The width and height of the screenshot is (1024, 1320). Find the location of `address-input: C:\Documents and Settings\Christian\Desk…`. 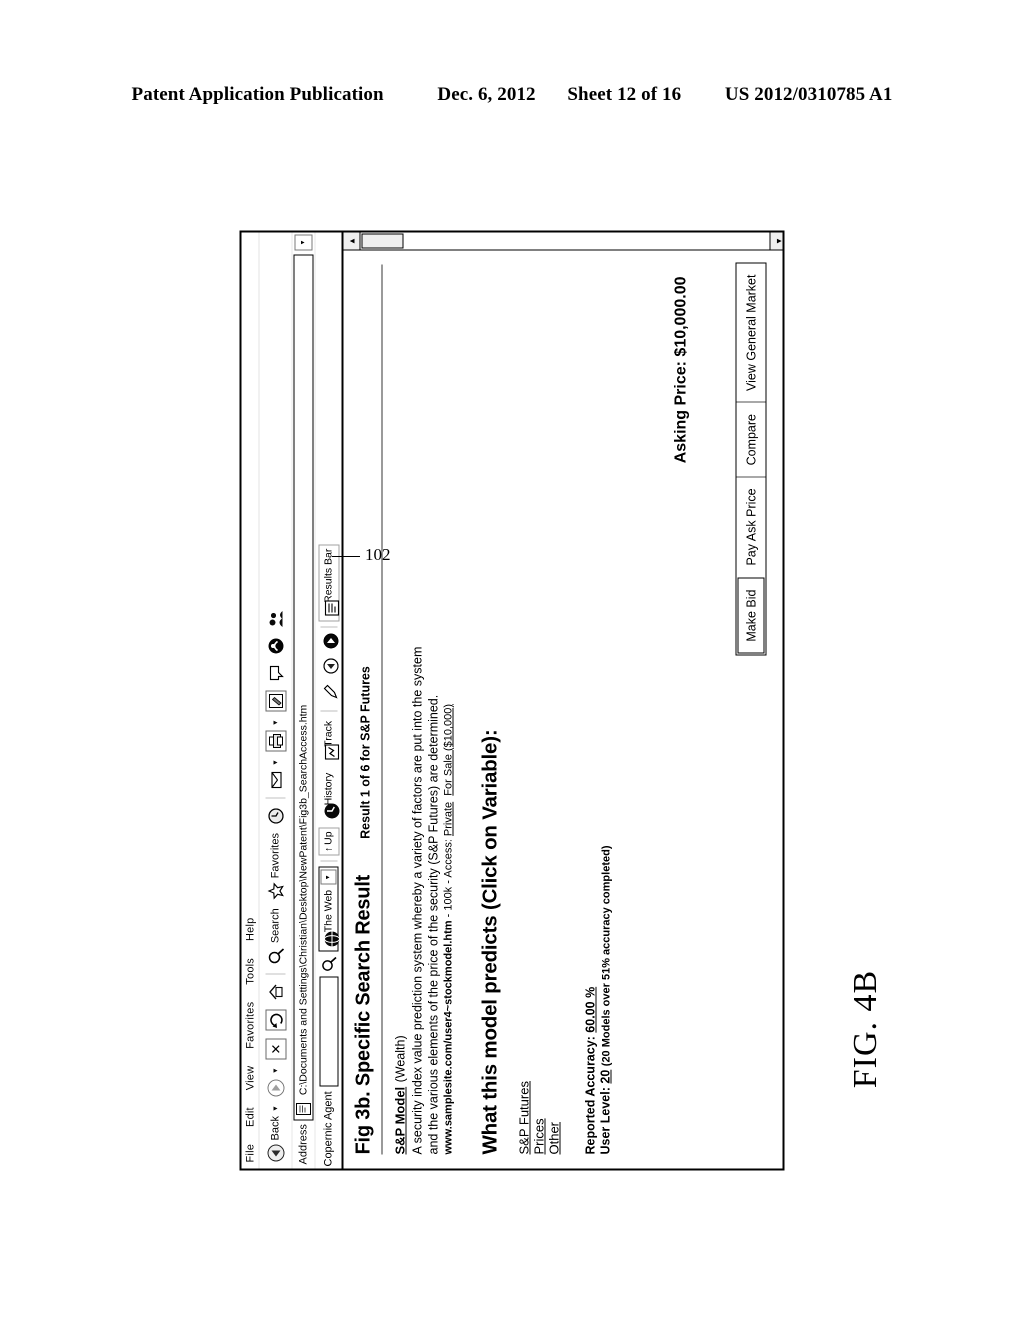

address-input: C:\Documents and Settings\Christian\Desk… is located at coordinates (303, 687).